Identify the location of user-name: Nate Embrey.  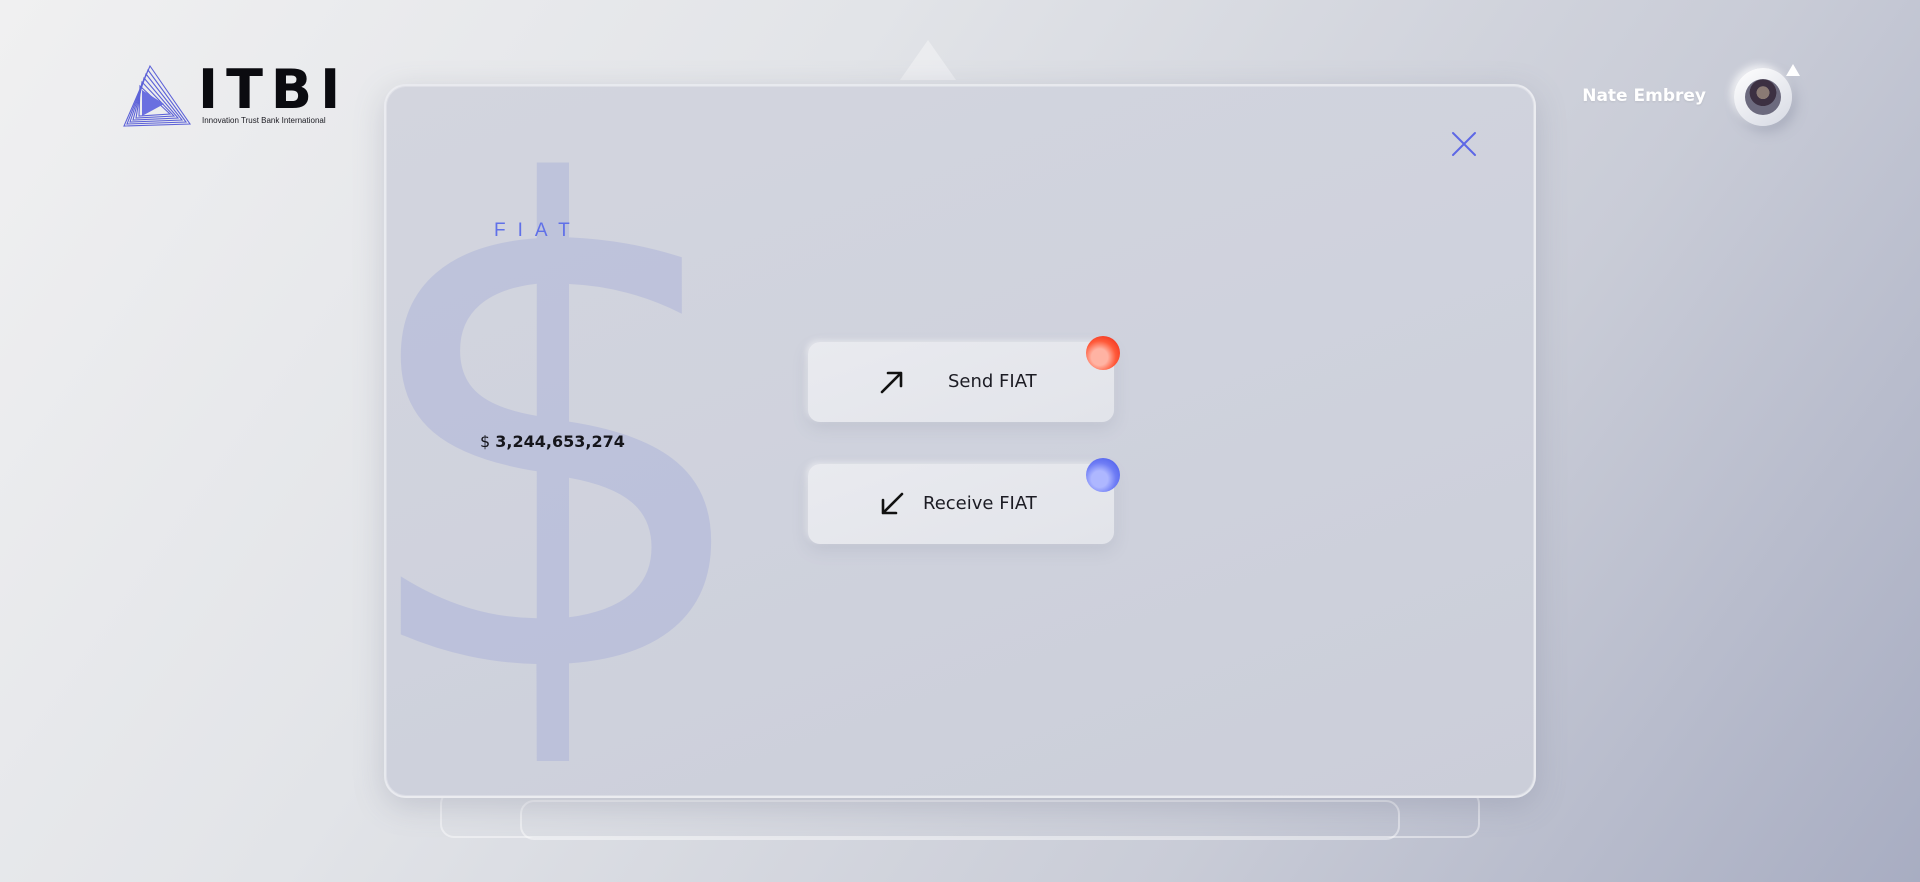
(1644, 96).